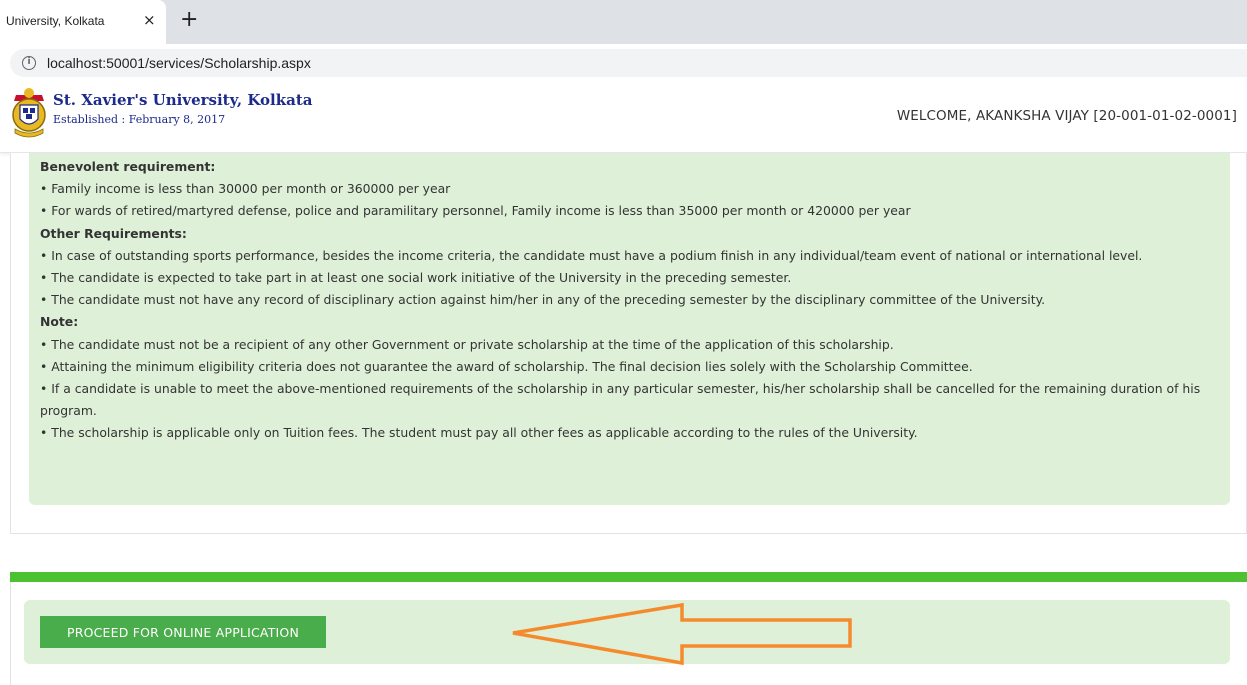  I want to click on university-name: St. Xavier's University, Kolkata, so click(183, 100).